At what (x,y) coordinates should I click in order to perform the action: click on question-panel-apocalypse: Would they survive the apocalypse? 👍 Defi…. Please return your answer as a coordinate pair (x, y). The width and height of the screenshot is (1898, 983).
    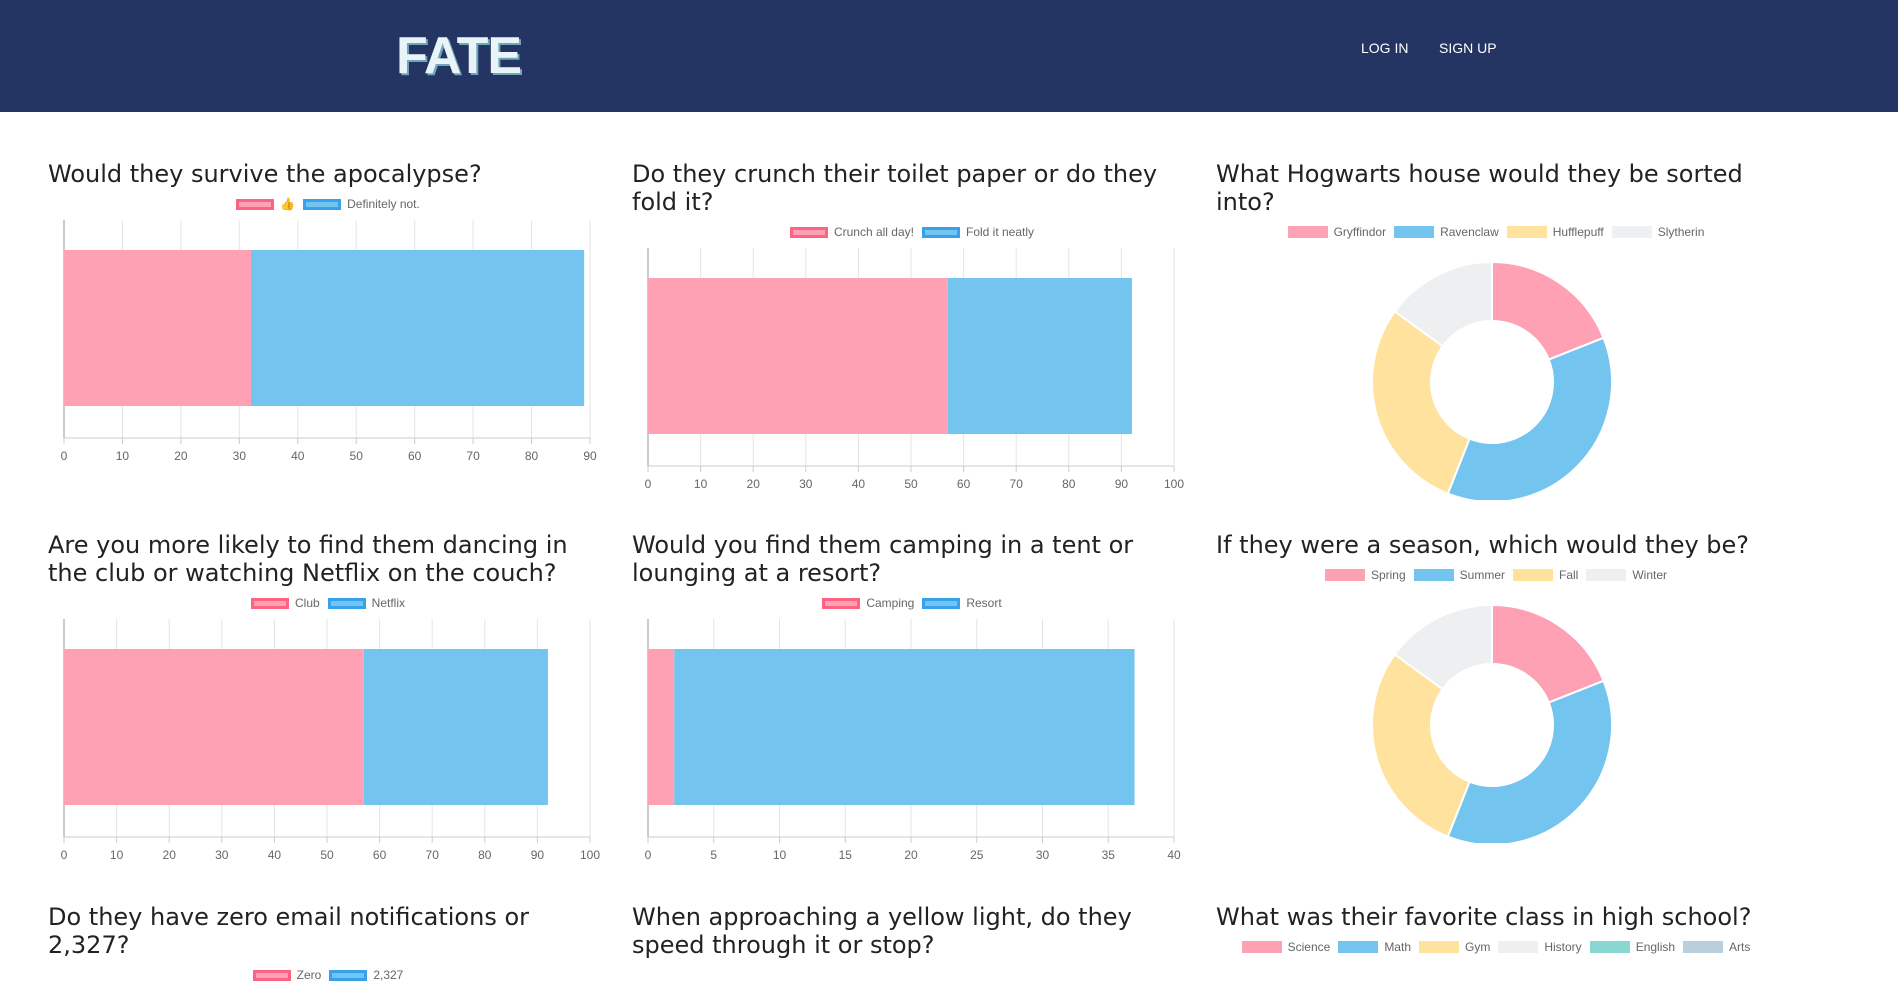
    Looking at the image, I should click on (328, 316).